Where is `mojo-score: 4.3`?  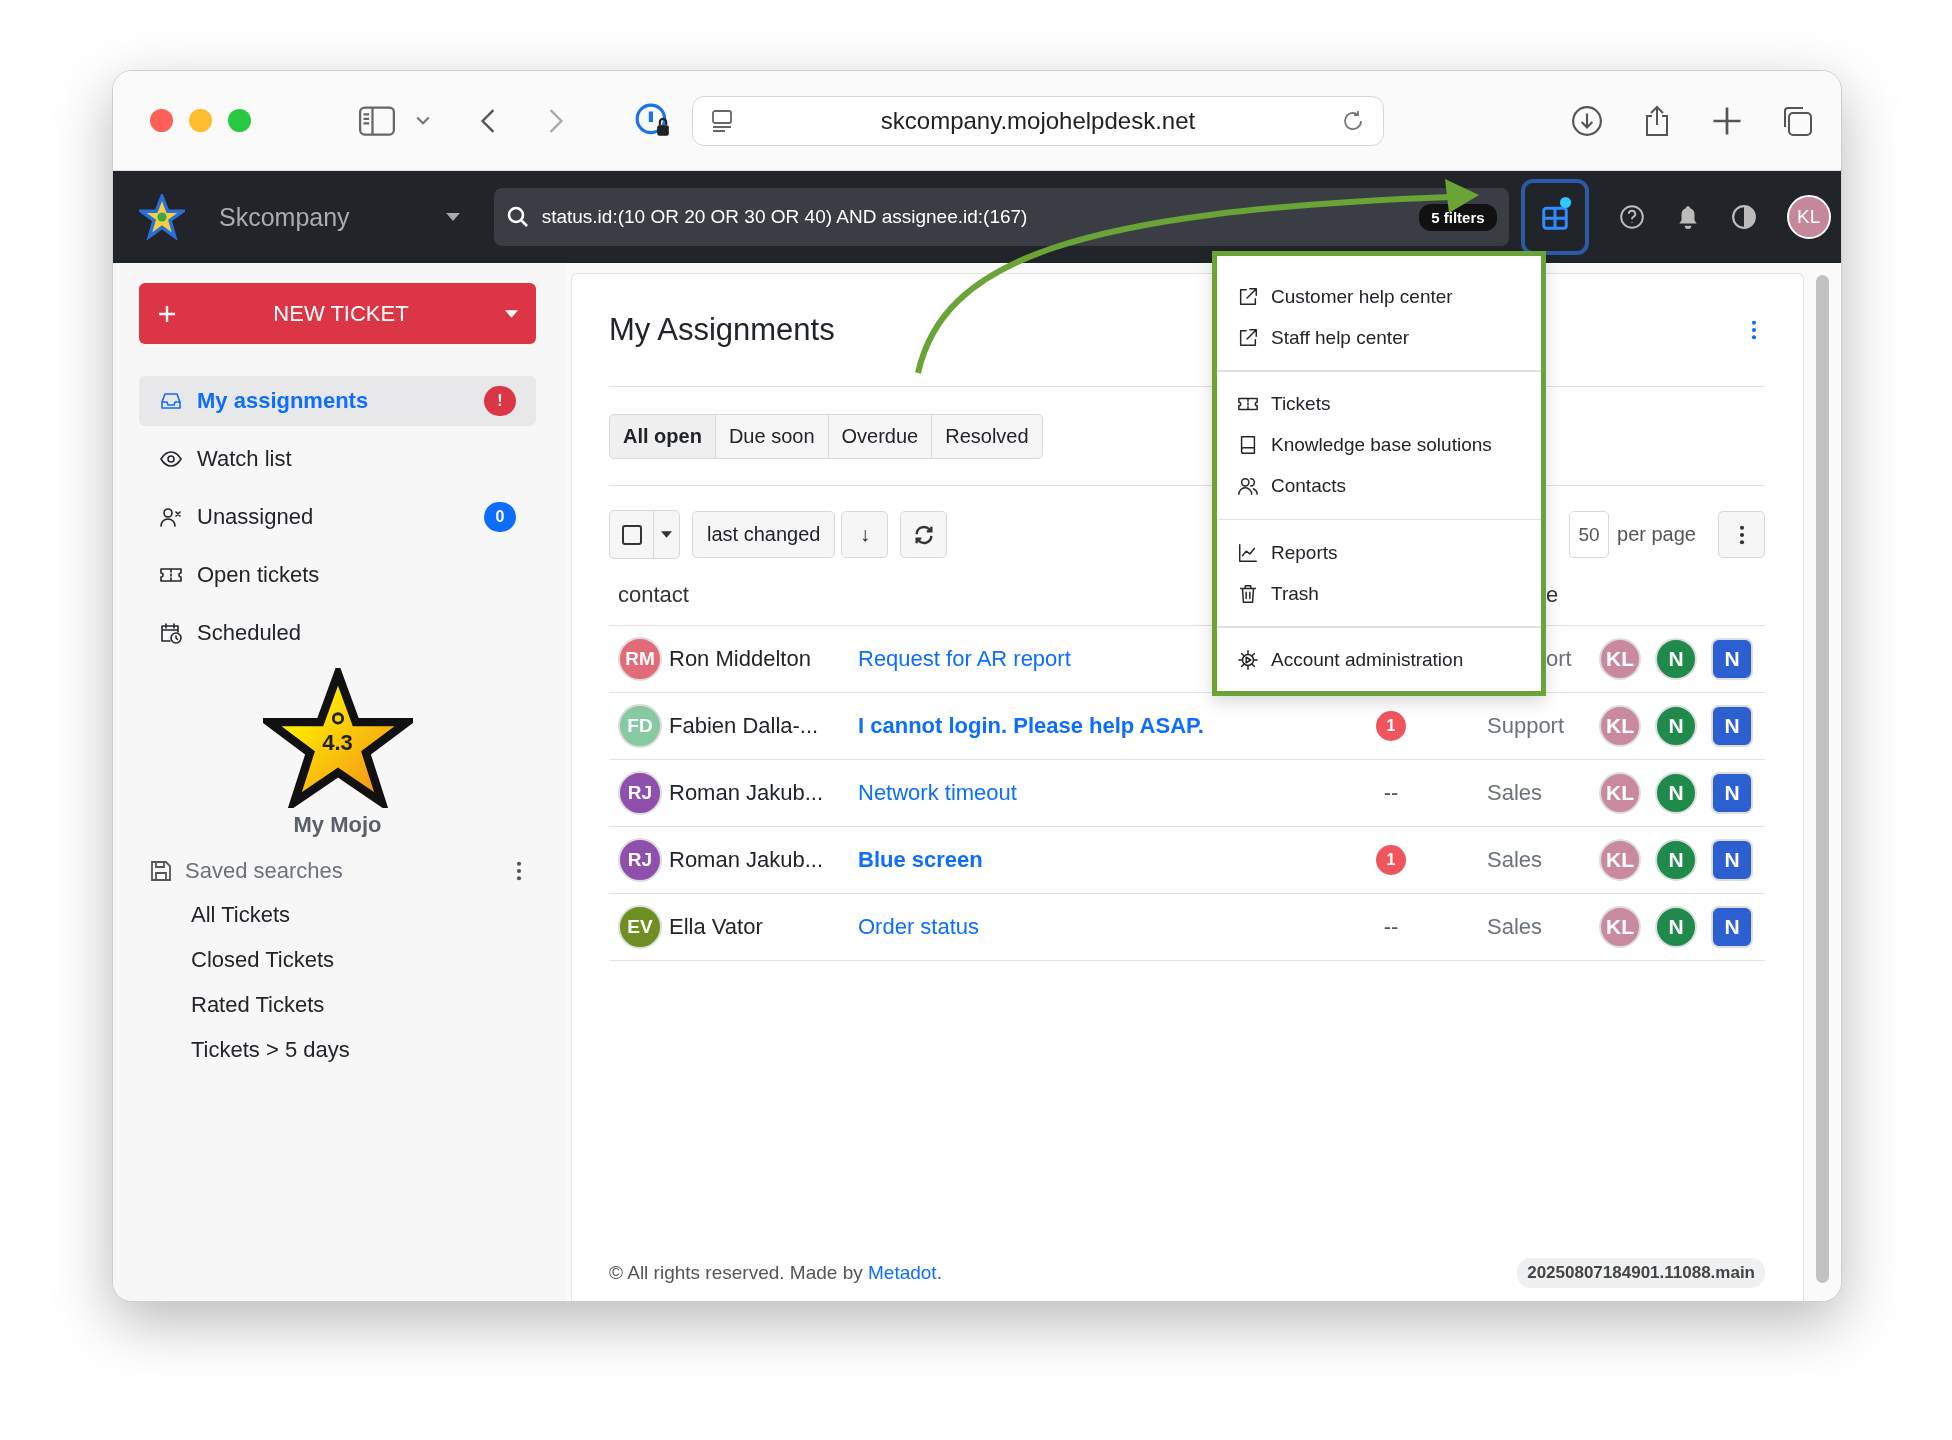 mojo-score: 4.3 is located at coordinates (337, 743).